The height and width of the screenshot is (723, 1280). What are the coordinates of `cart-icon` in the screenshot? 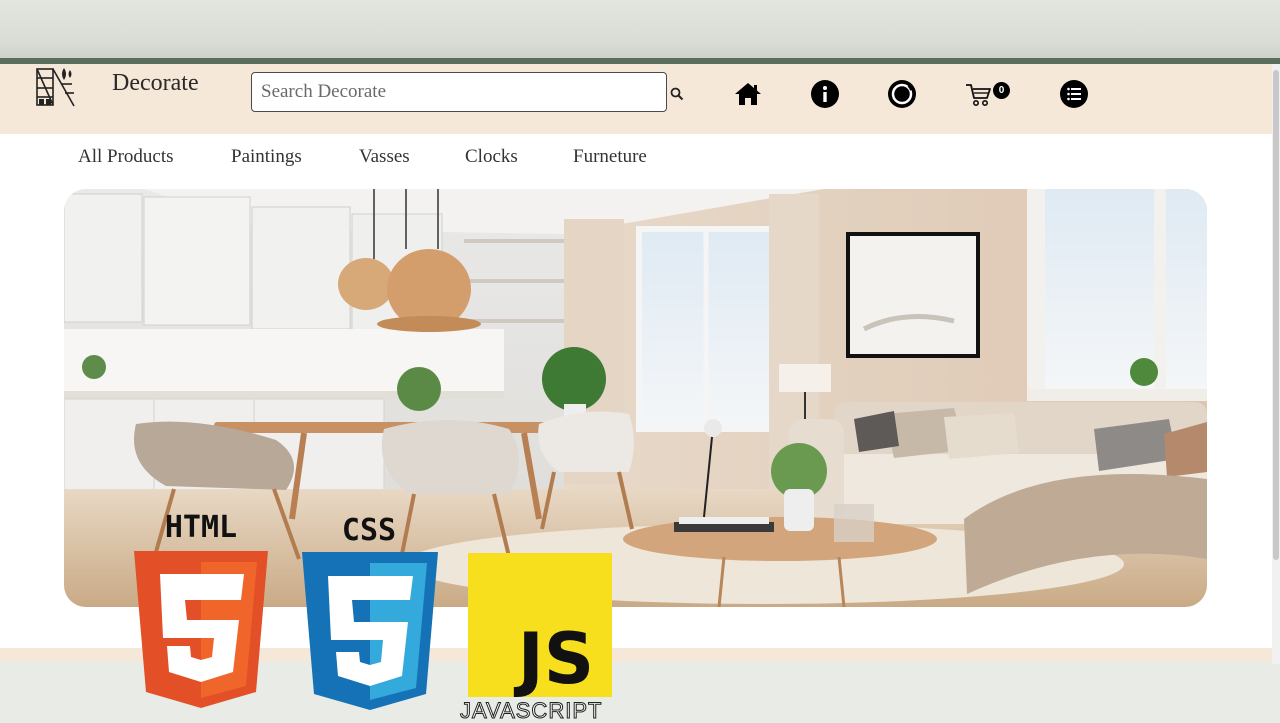 It's located at (979, 95).